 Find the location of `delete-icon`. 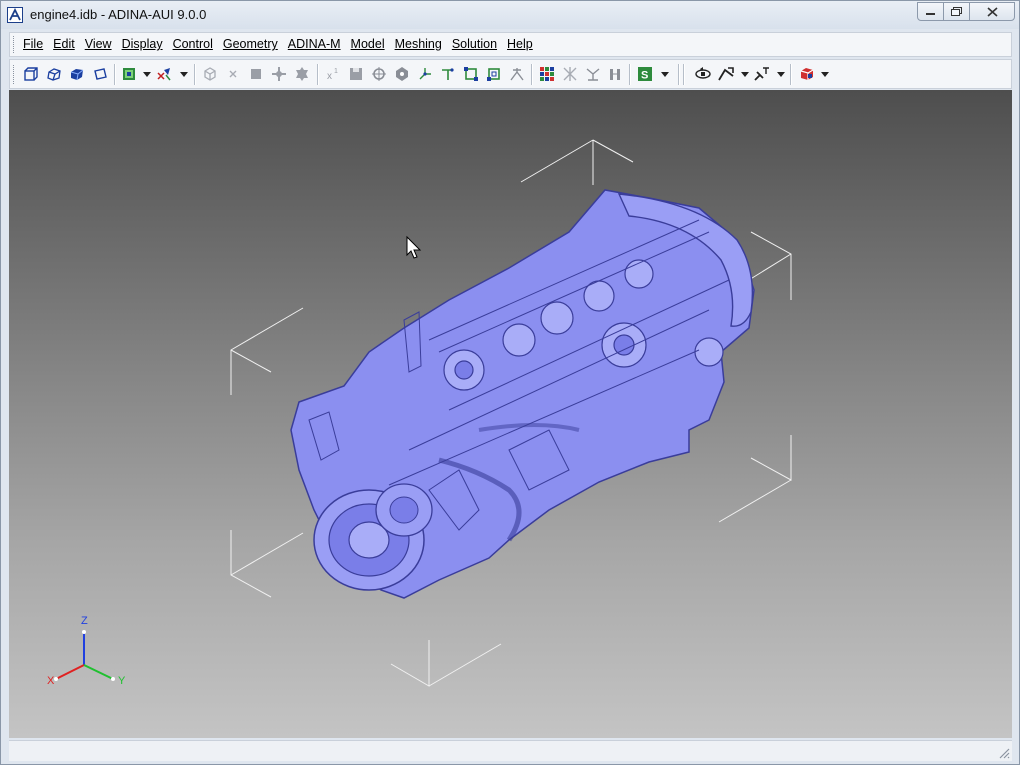

delete-icon is located at coordinates (233, 74).